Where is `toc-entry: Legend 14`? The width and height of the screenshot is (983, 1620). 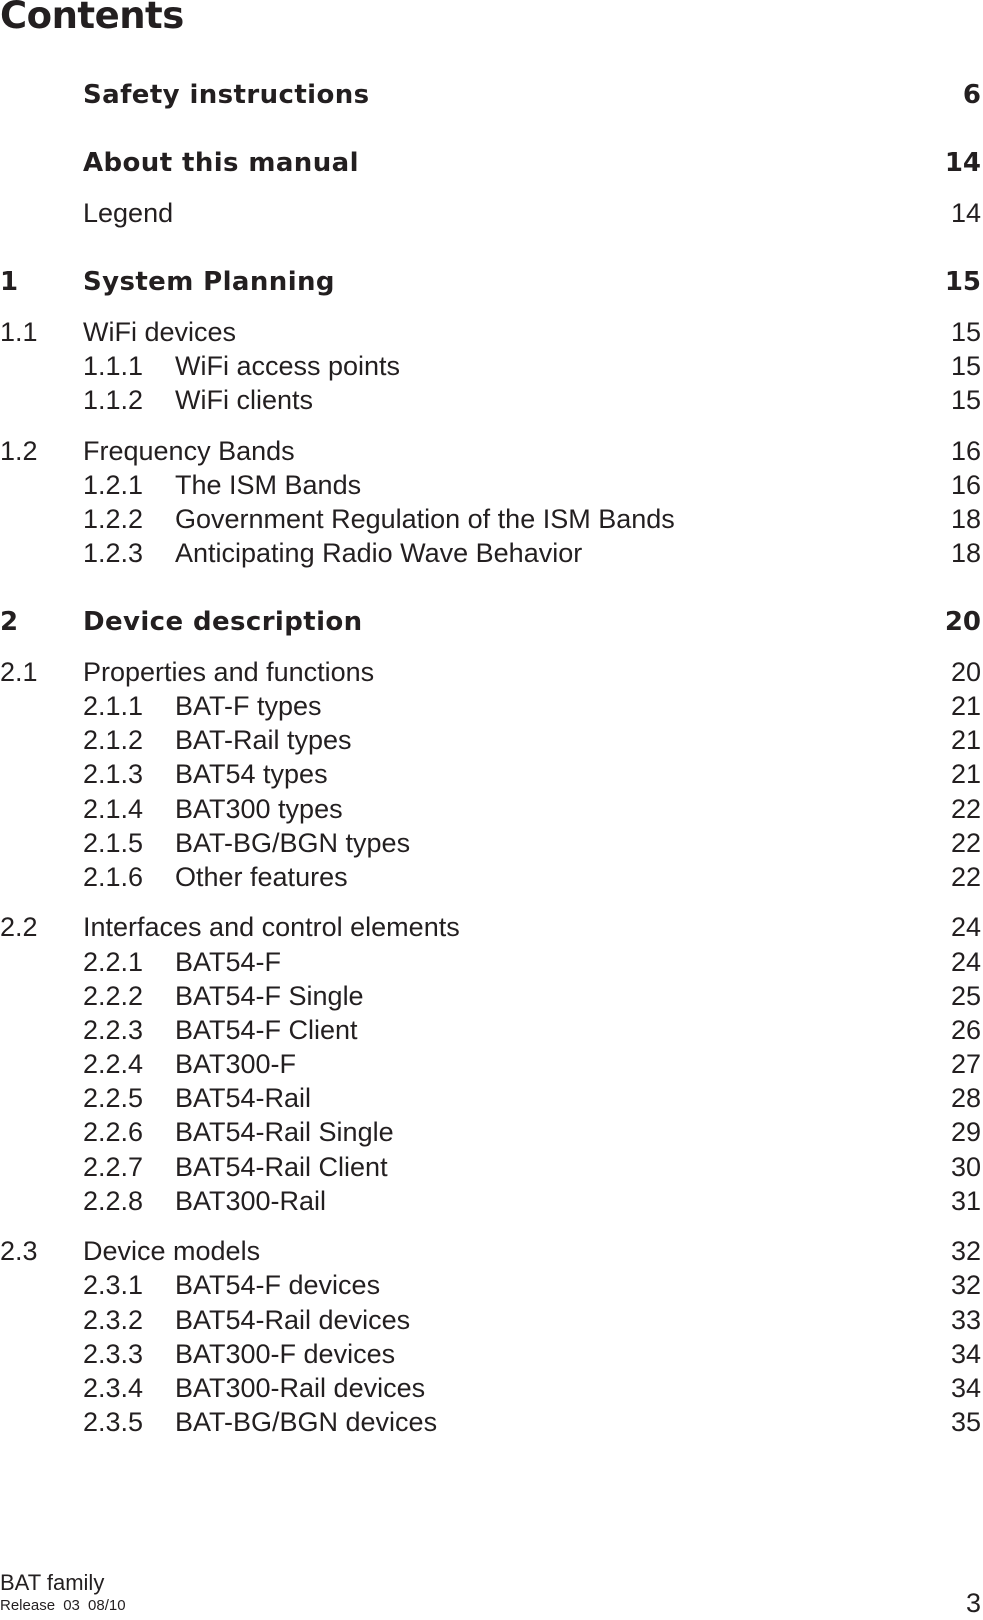
toc-entry: Legend 14 is located at coordinates (491, 213).